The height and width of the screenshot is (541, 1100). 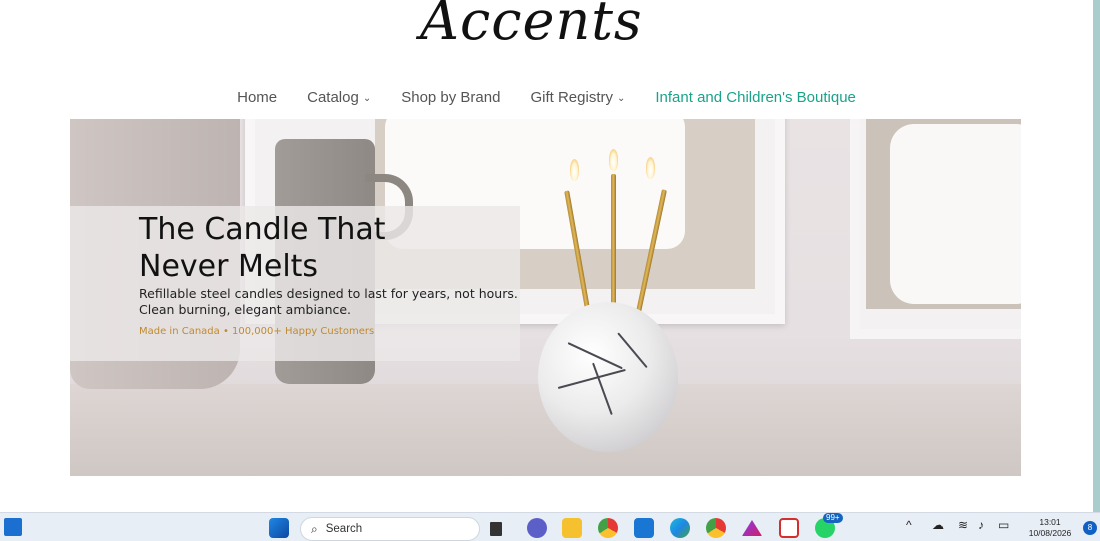 I want to click on clock-time: 13:01, so click(x=1050, y=522).